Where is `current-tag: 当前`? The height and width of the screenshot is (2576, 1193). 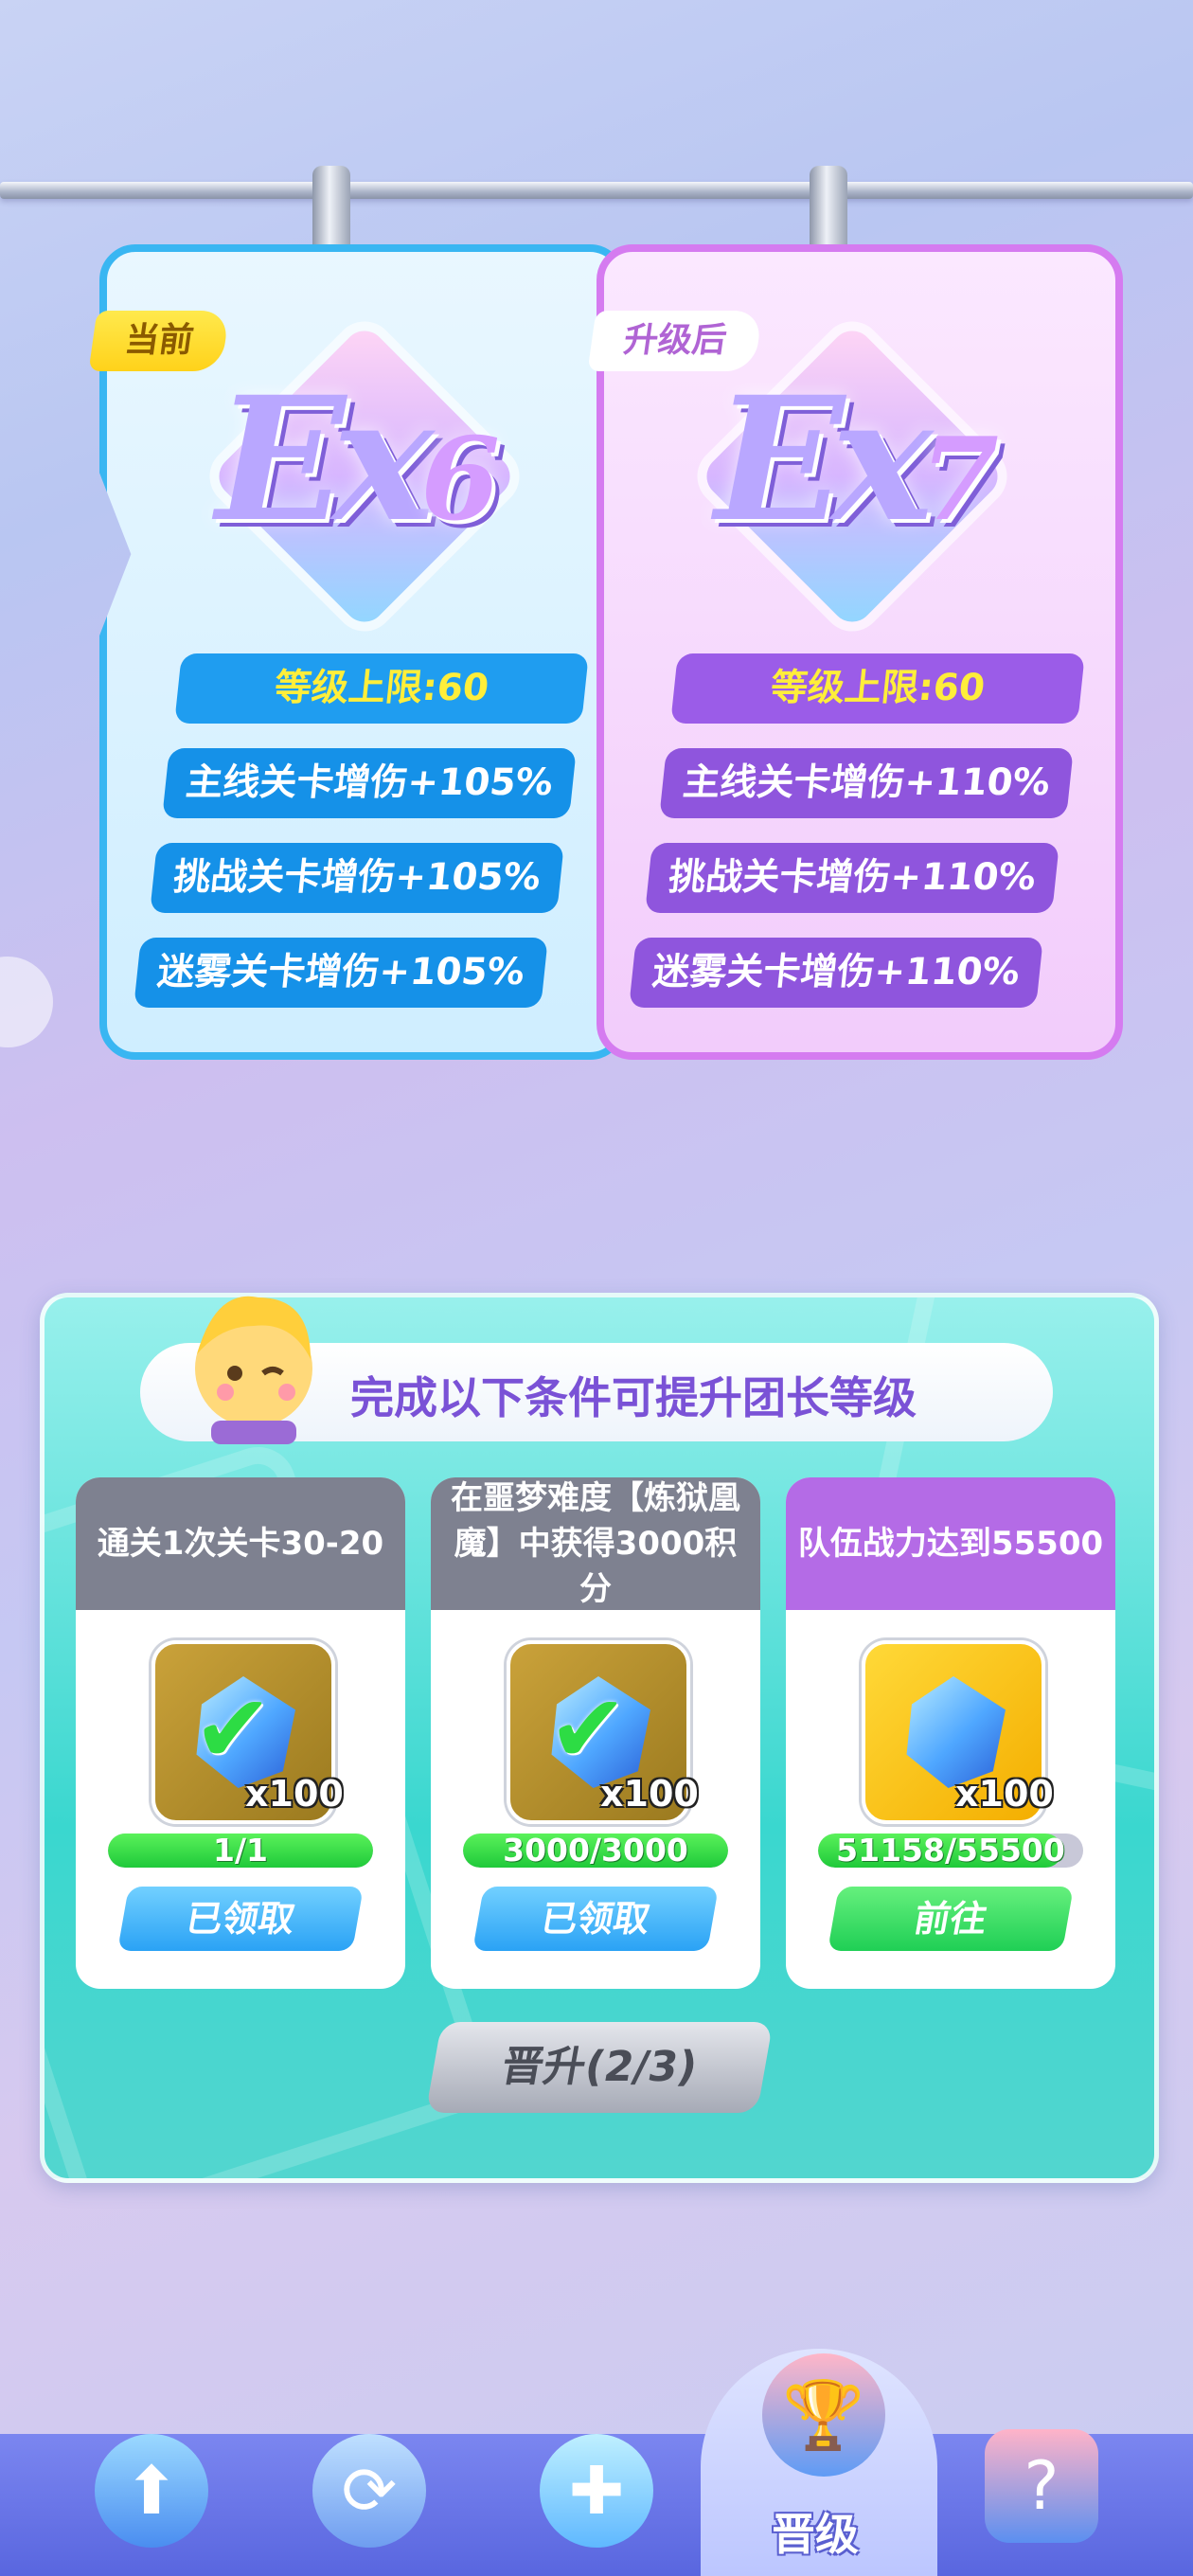 current-tag: 当前 is located at coordinates (159, 341).